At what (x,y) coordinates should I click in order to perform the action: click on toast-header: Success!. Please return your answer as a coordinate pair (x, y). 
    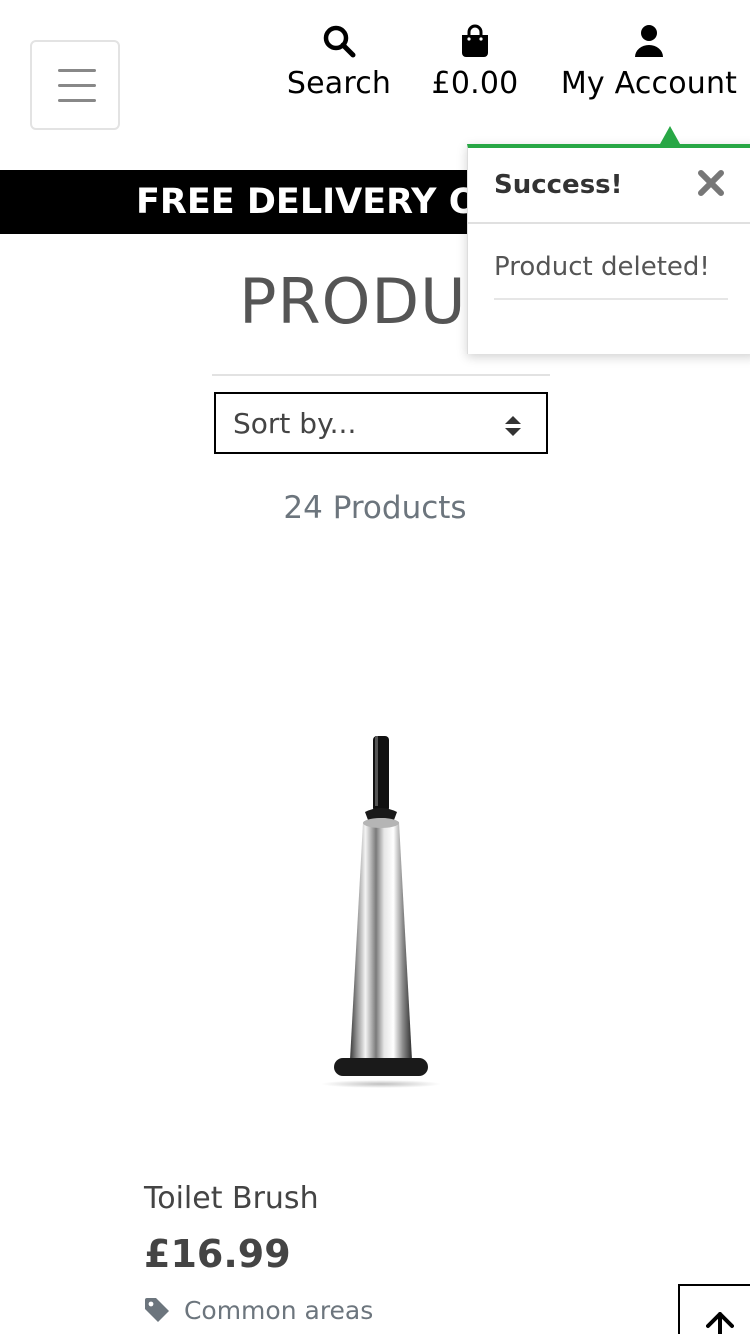
    Looking at the image, I should click on (609, 186).